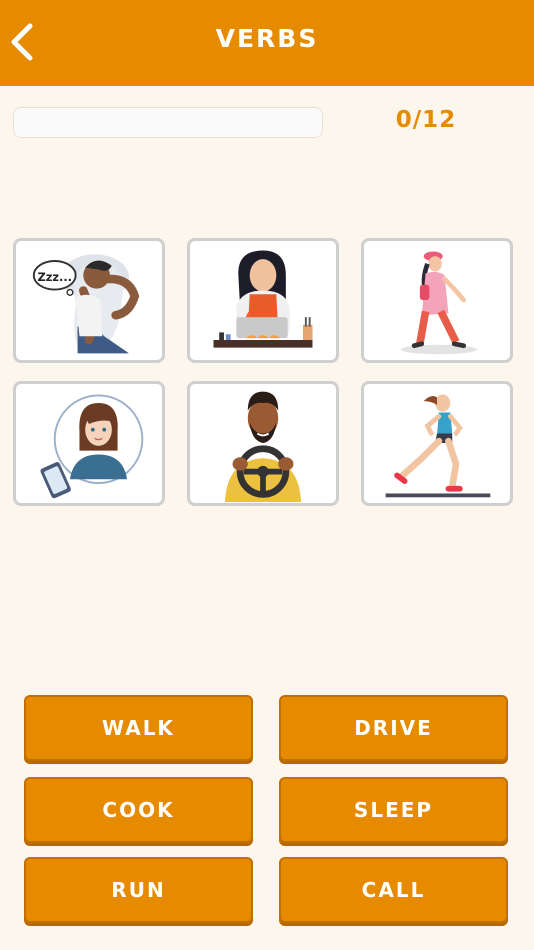 This screenshot has width=534, height=950. I want to click on image-card-cook, so click(263, 300).